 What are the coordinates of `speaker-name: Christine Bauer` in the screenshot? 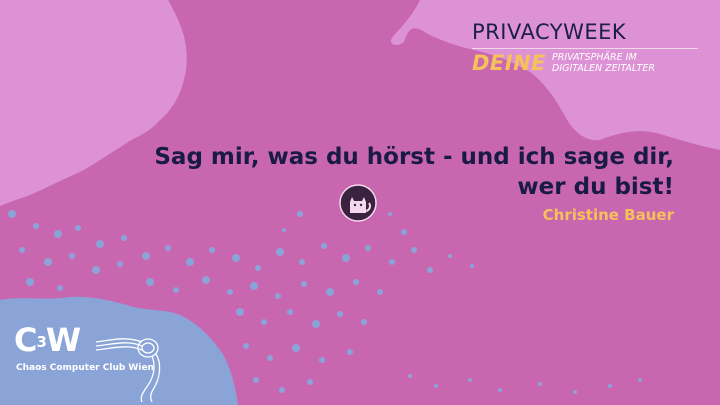 It's located at (608, 215).